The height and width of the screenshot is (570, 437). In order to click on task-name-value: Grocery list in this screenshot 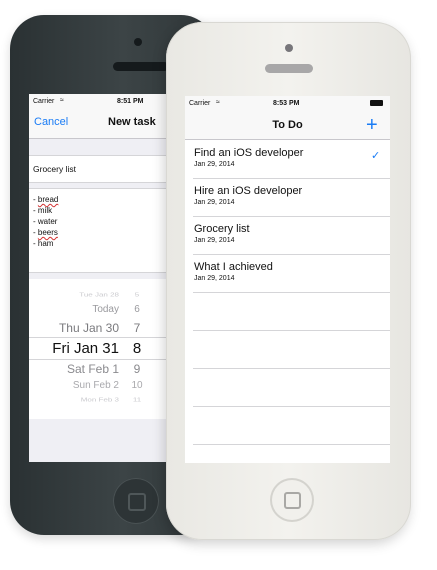, I will do `click(54, 169)`.